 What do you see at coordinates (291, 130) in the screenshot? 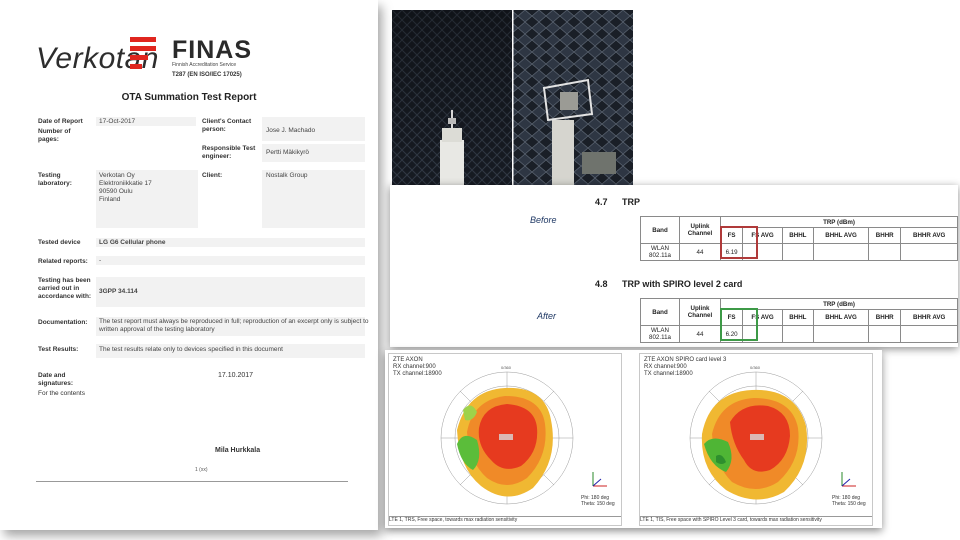
I see `clients-contact-value: Jose J. Machado` at bounding box center [291, 130].